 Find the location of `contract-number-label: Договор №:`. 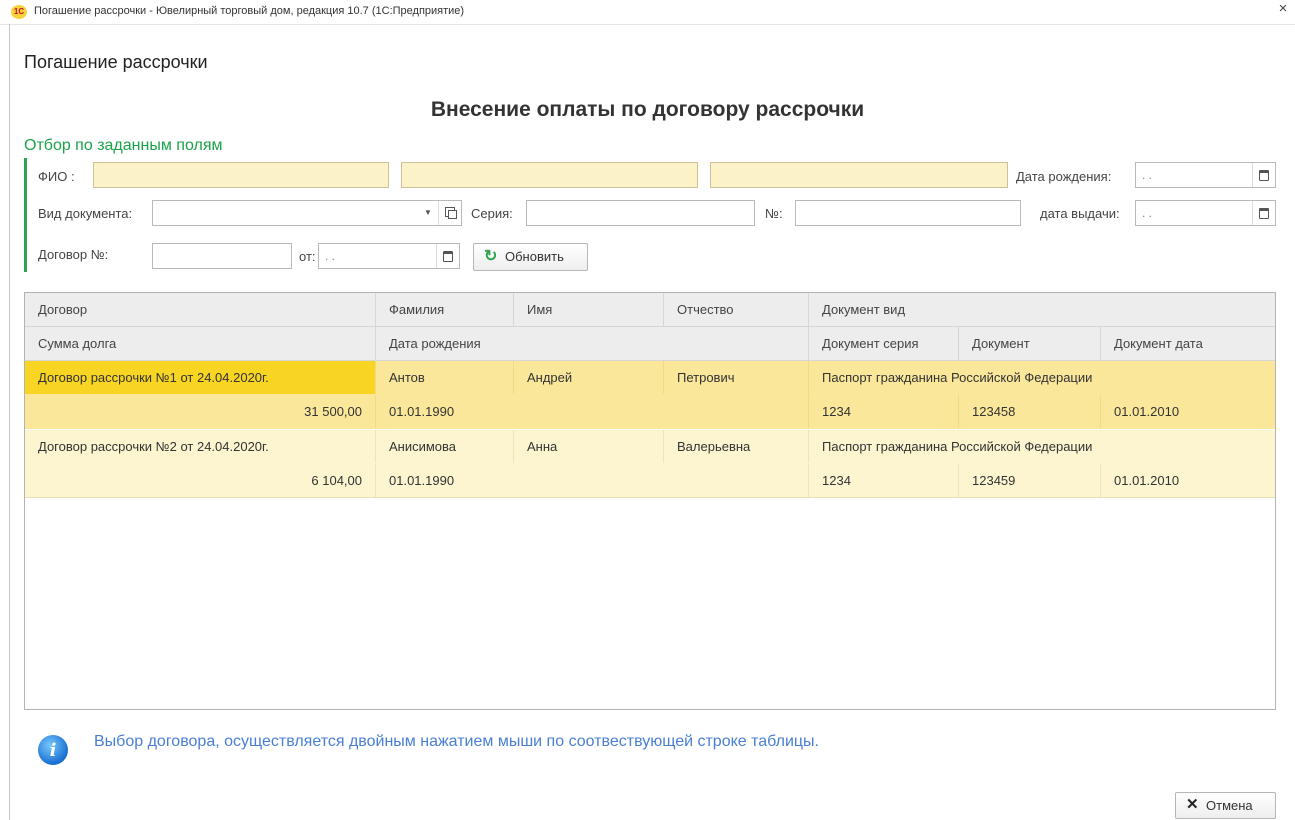

contract-number-label: Договор №: is located at coordinates (73, 254).